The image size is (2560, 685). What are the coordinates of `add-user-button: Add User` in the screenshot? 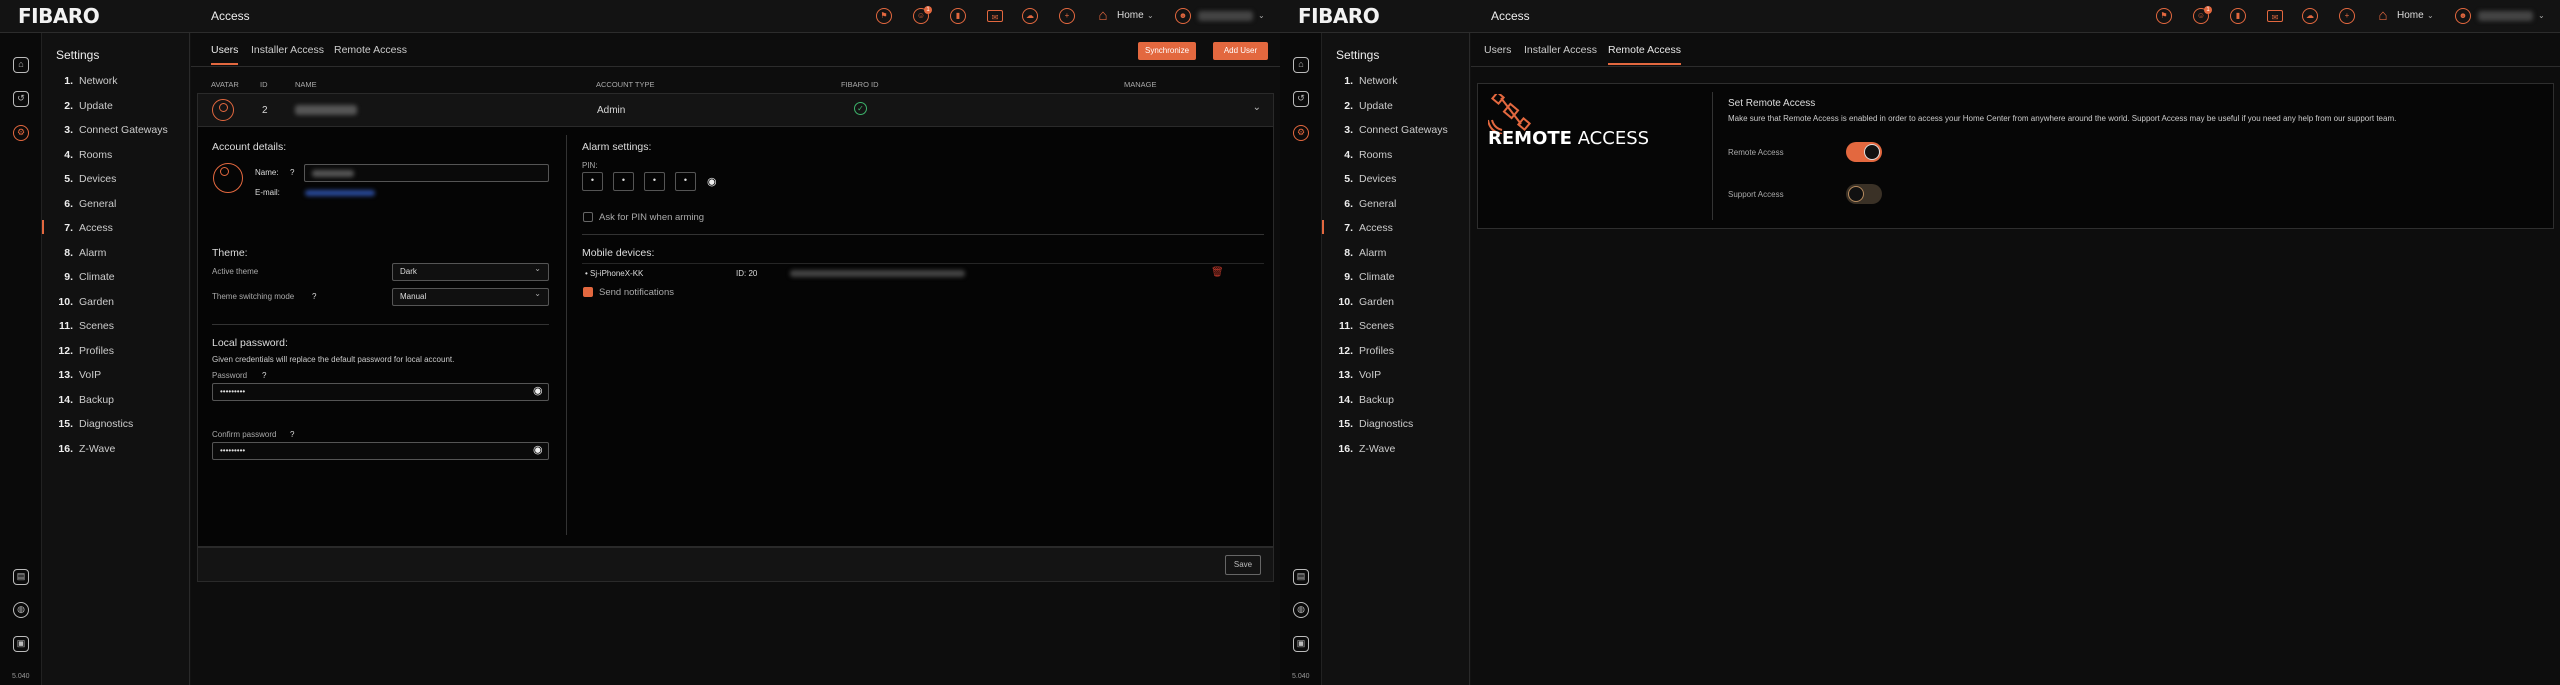 It's located at (1240, 51).